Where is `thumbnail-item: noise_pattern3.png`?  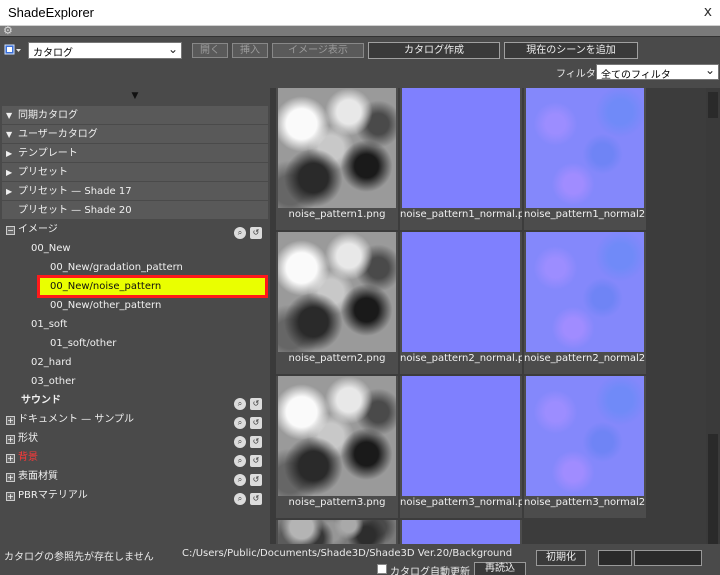 thumbnail-item: noise_pattern3.png is located at coordinates (337, 447).